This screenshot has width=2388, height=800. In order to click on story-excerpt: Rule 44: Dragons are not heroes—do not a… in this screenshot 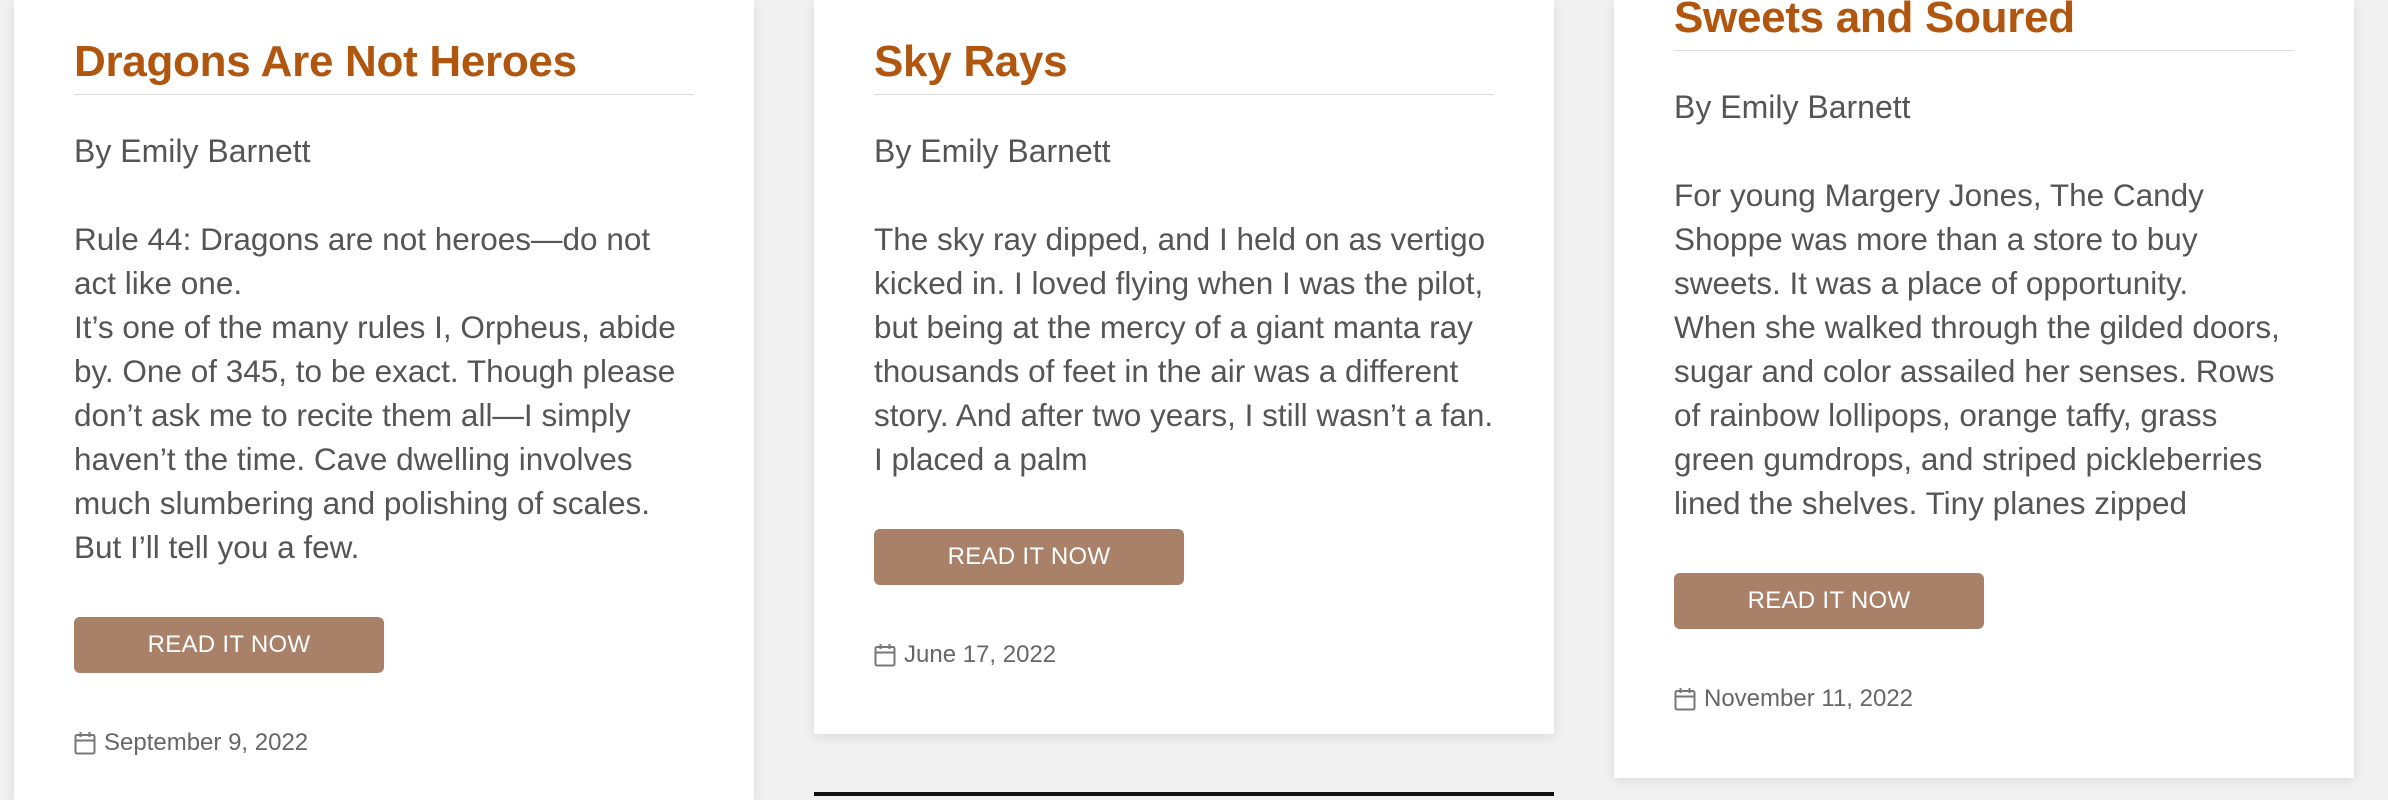, I will do `click(384, 393)`.